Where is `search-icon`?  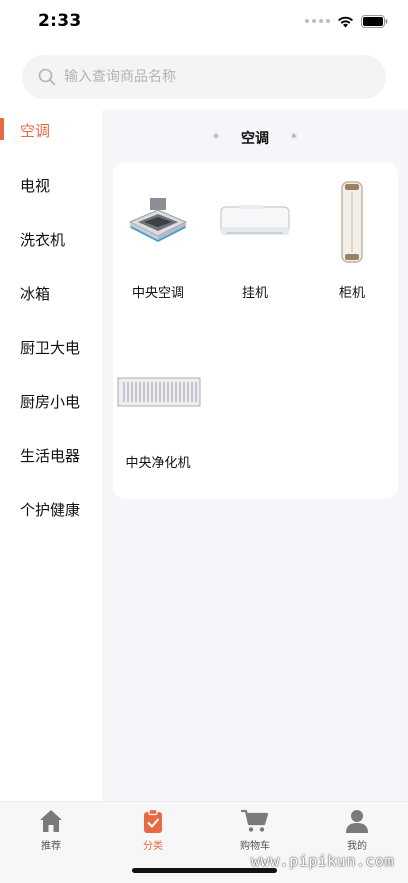
search-icon is located at coordinates (47, 77).